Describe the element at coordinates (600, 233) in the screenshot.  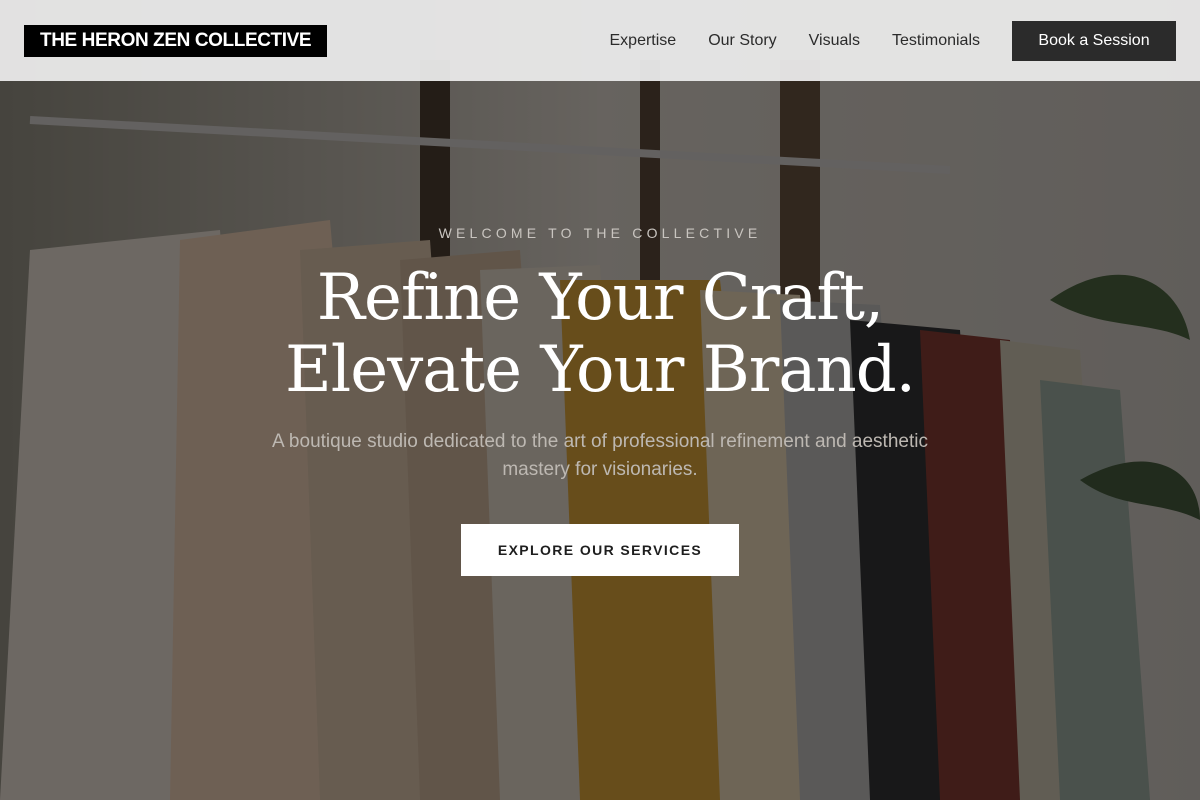
I see `hero-eyebrow: WELCOME TO THE COLLECTIVE` at that location.